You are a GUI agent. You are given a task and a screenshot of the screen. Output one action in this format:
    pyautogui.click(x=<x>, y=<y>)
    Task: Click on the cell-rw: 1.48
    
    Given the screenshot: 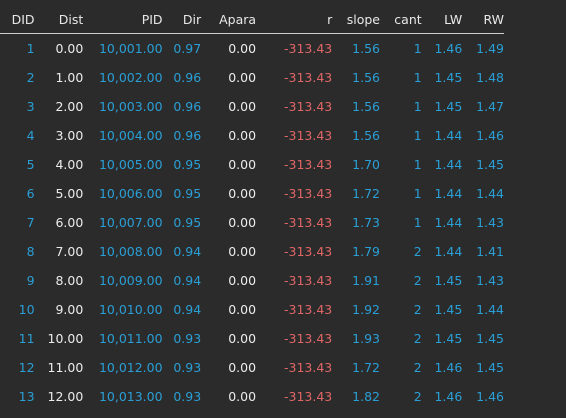 What is the action you would take?
    pyautogui.click(x=490, y=77)
    